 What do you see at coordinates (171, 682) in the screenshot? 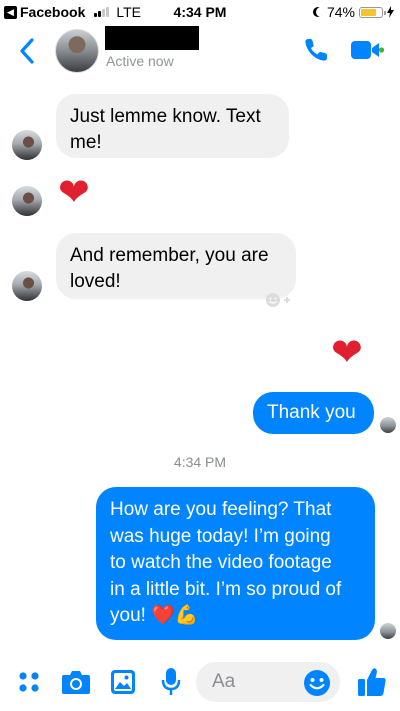
I see `microphone-icon` at bounding box center [171, 682].